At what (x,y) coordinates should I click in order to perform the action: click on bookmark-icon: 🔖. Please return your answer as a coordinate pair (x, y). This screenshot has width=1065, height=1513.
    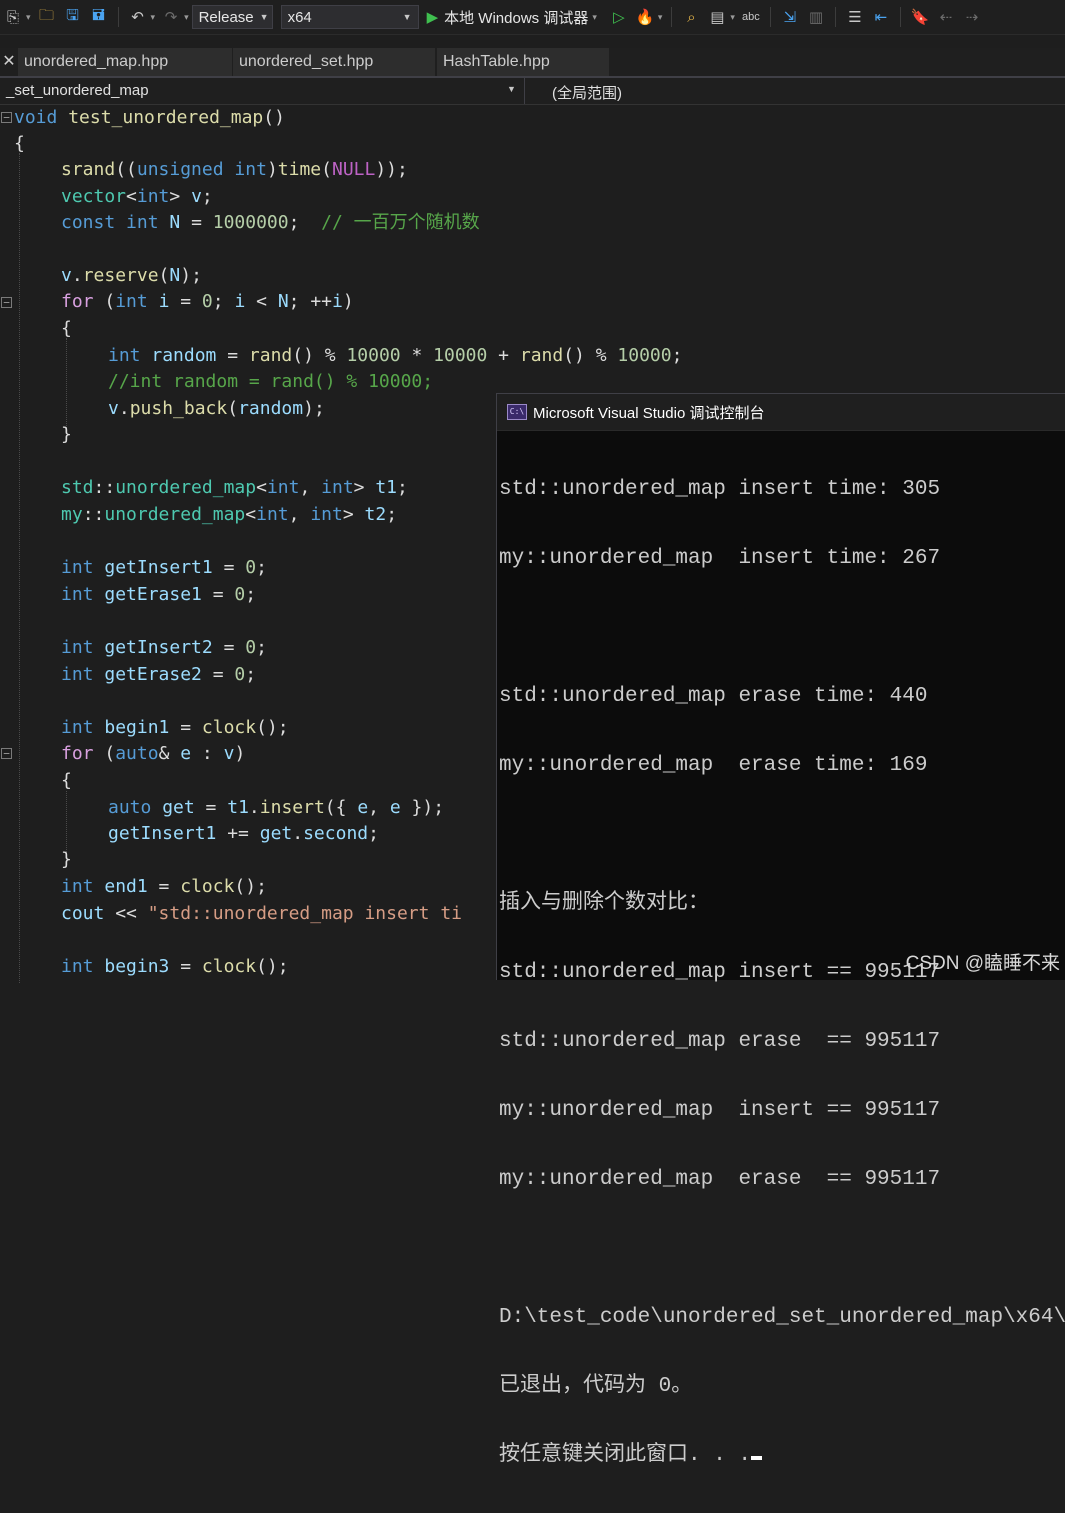
    Looking at the image, I should click on (920, 17).